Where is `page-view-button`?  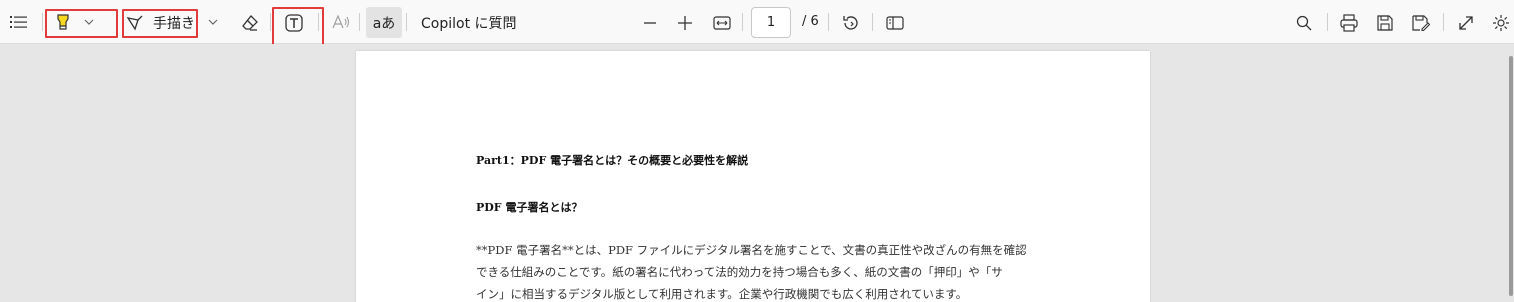
page-view-button is located at coordinates (895, 23).